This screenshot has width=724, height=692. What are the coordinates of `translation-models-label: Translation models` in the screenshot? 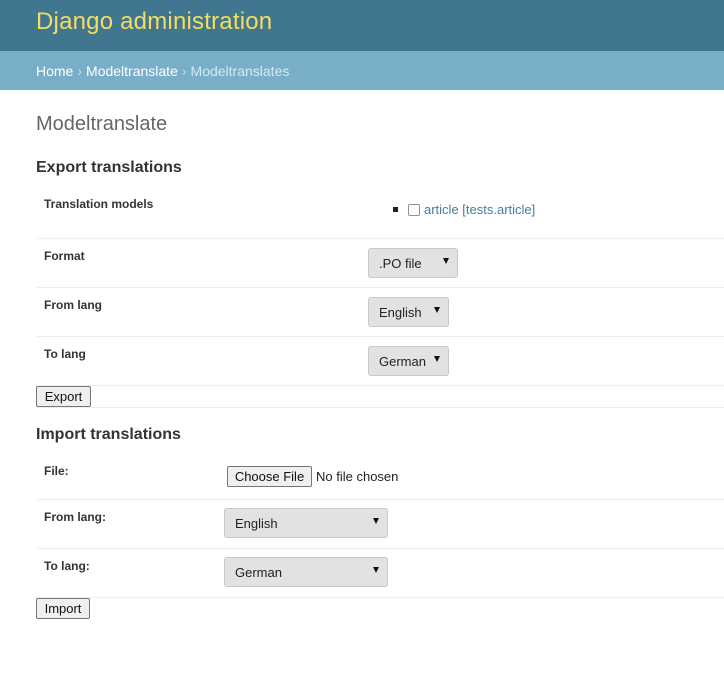 It's located at (99, 204).